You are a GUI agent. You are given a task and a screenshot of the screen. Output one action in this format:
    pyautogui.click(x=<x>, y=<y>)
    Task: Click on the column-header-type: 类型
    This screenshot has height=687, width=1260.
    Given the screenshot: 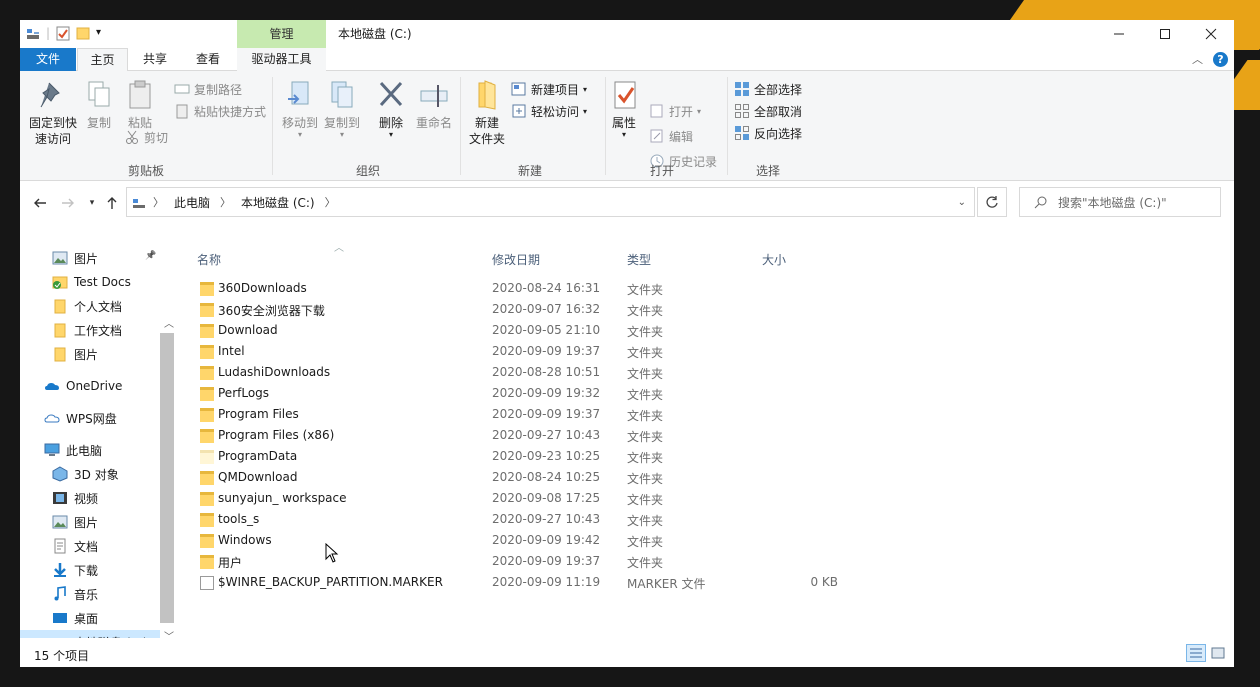 What is the action you would take?
    pyautogui.click(x=639, y=259)
    